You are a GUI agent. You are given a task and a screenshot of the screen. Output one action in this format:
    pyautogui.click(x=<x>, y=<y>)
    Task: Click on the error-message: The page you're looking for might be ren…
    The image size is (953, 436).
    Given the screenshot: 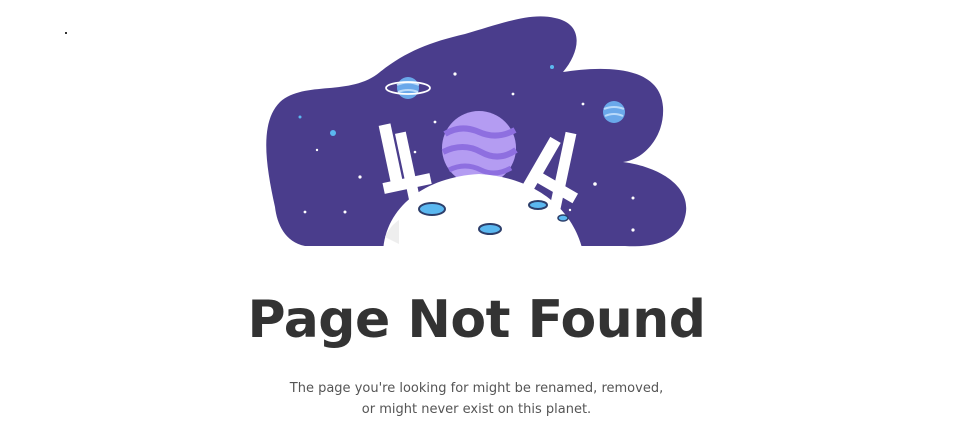 What is the action you would take?
    pyautogui.click(x=476, y=399)
    